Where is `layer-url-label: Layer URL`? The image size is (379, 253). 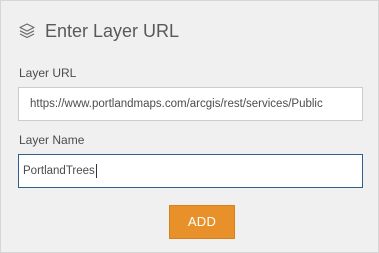
layer-url-label: Layer URL is located at coordinates (48, 73).